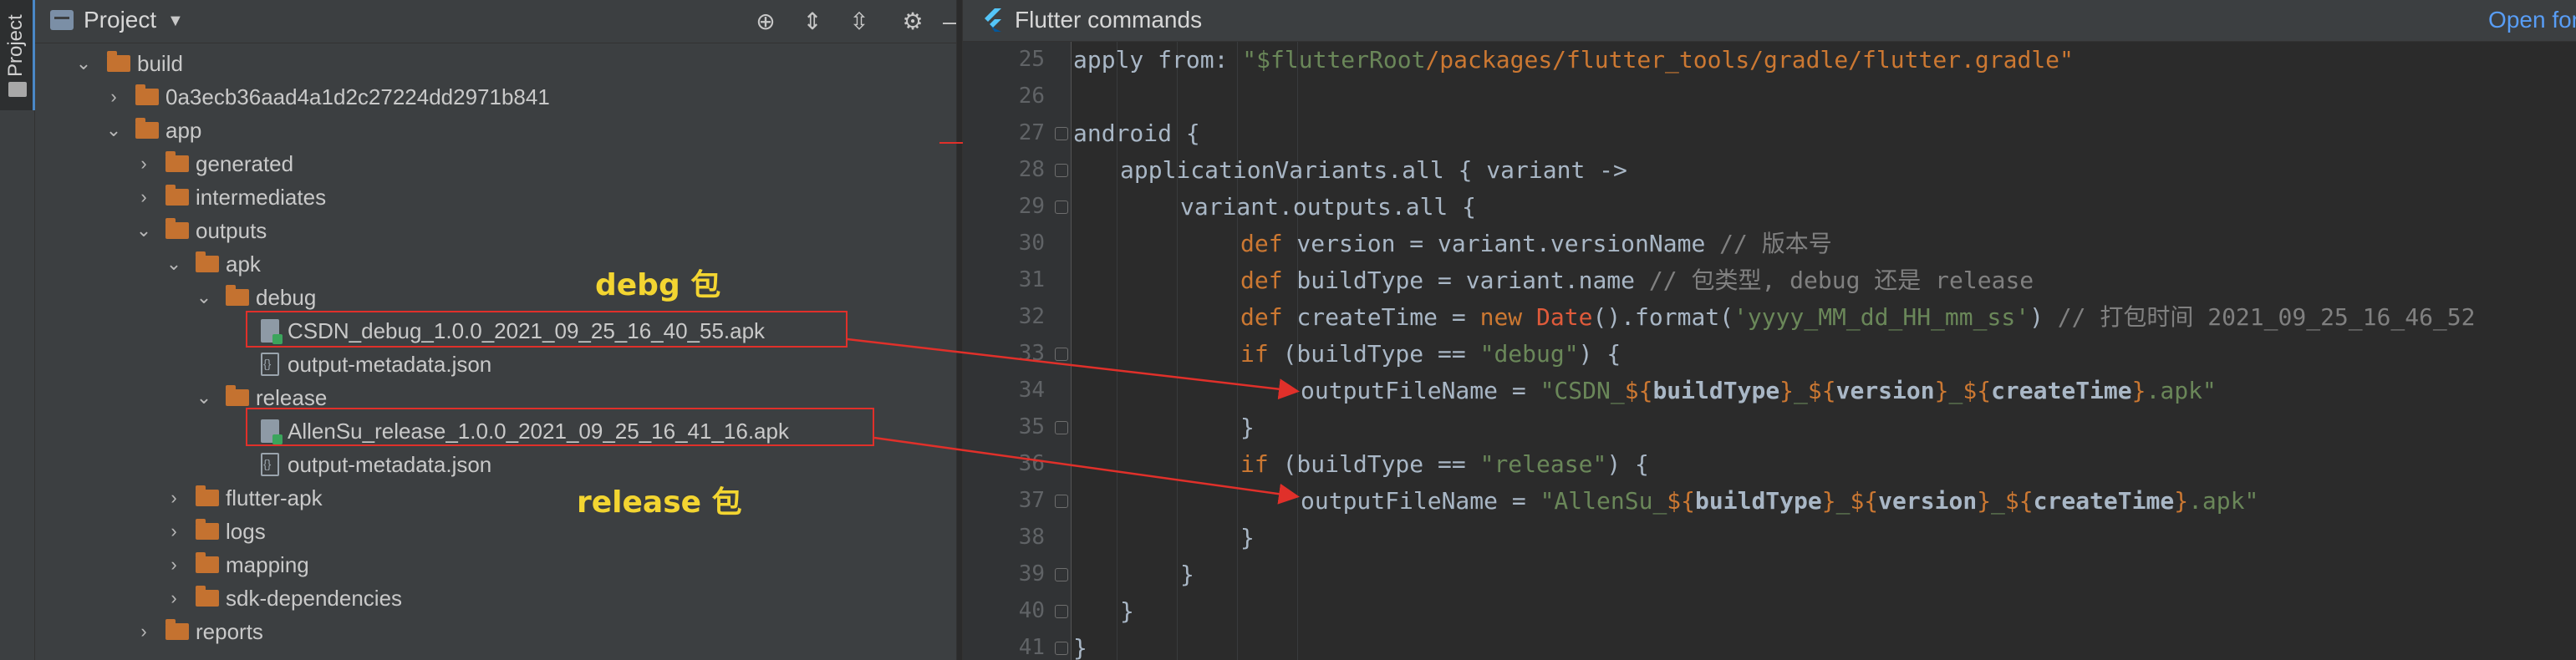 This screenshot has width=2576, height=660. I want to click on line-number: 29, so click(1031, 206).